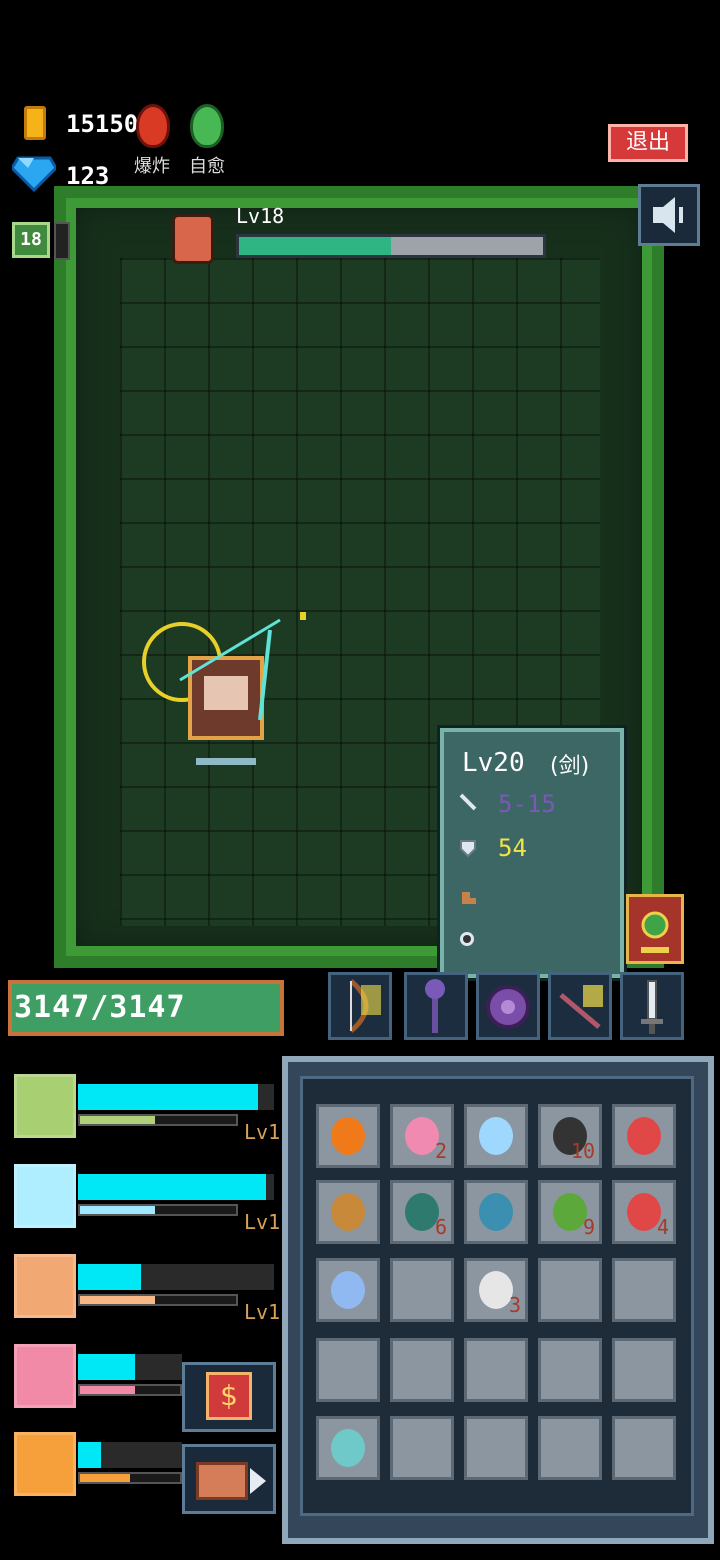  I want to click on small-red-potion-icon, so click(644, 1212).